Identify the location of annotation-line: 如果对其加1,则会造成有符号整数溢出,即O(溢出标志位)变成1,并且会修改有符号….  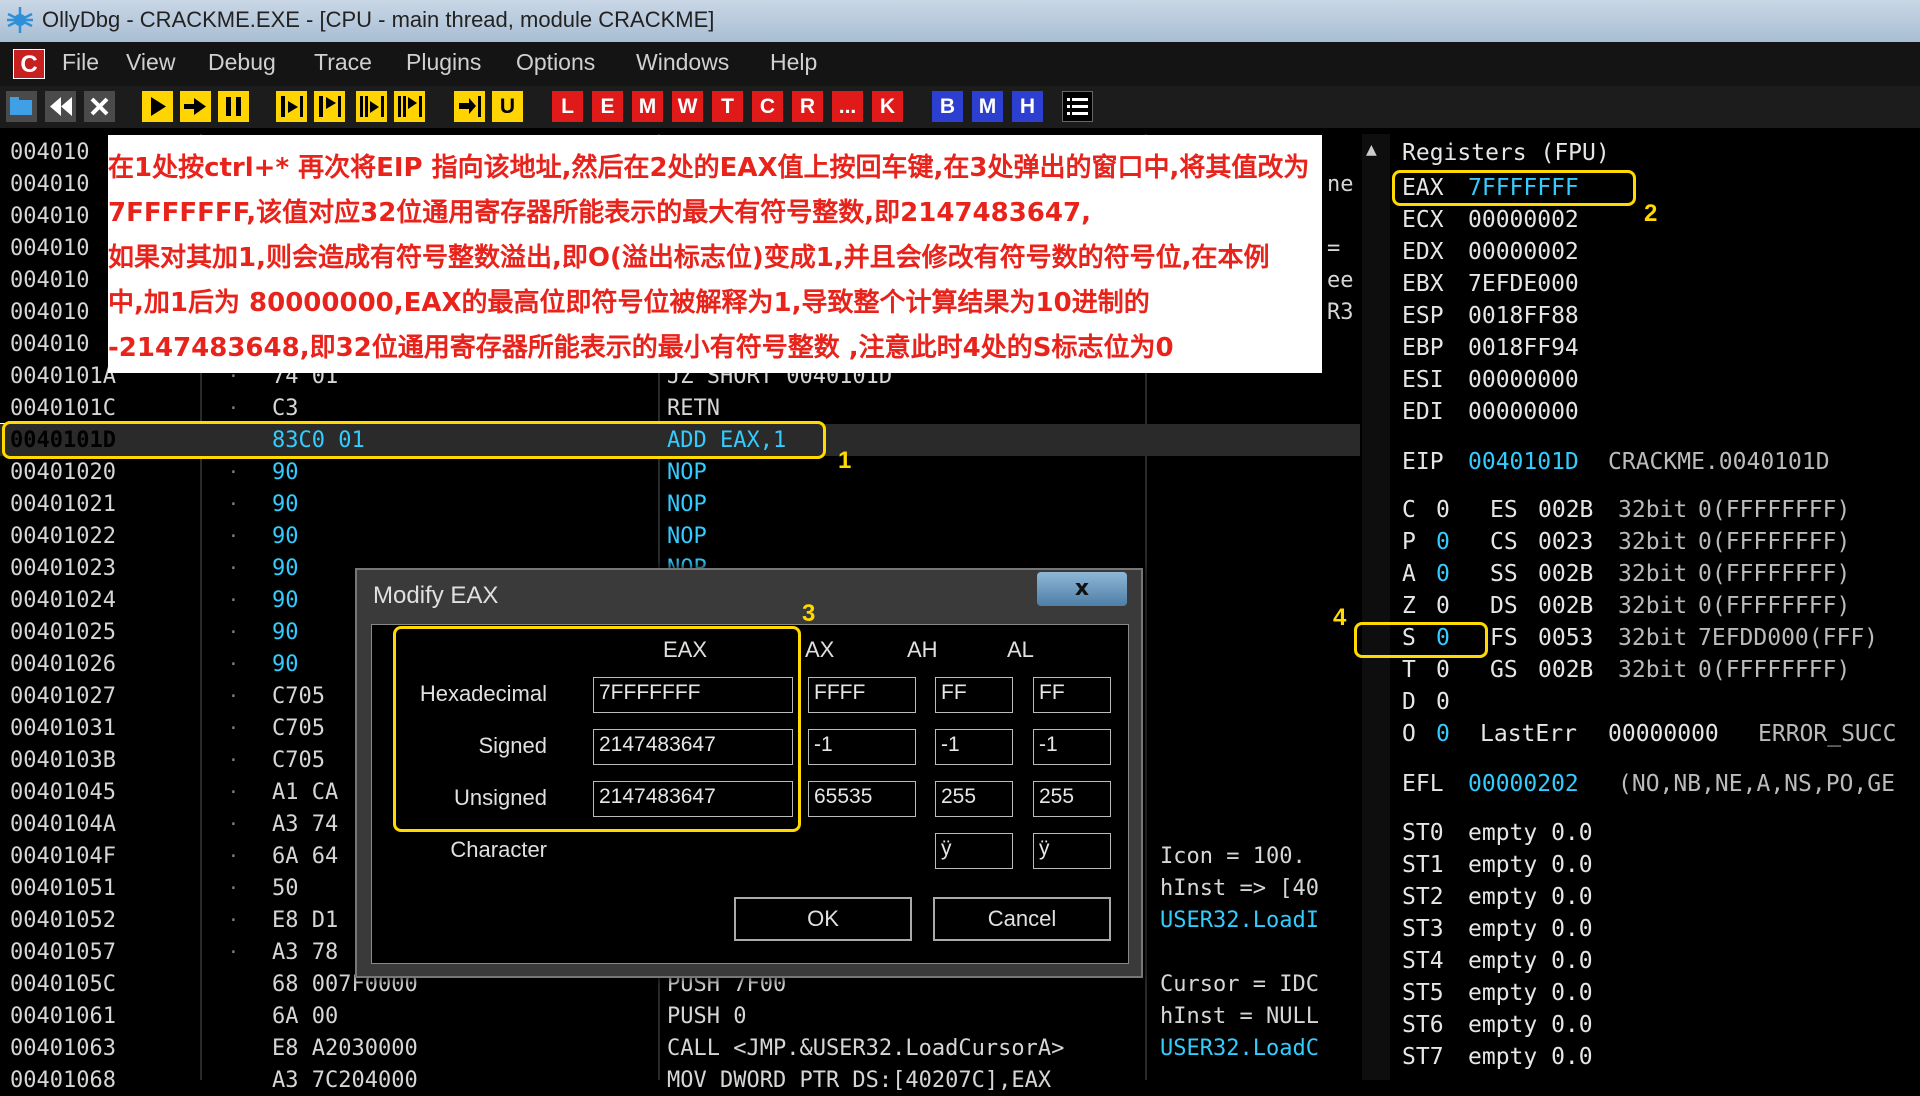
(689, 258).